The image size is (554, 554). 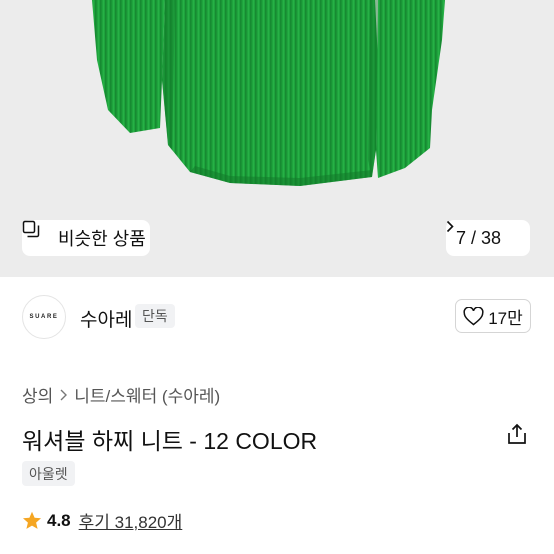 I want to click on outlet-tag: 아울렛, so click(x=48, y=473).